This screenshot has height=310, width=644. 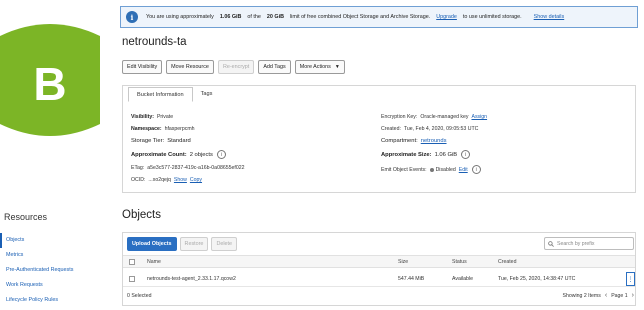 What do you see at coordinates (403, 262) in the screenshot?
I see `column-size: Size` at bounding box center [403, 262].